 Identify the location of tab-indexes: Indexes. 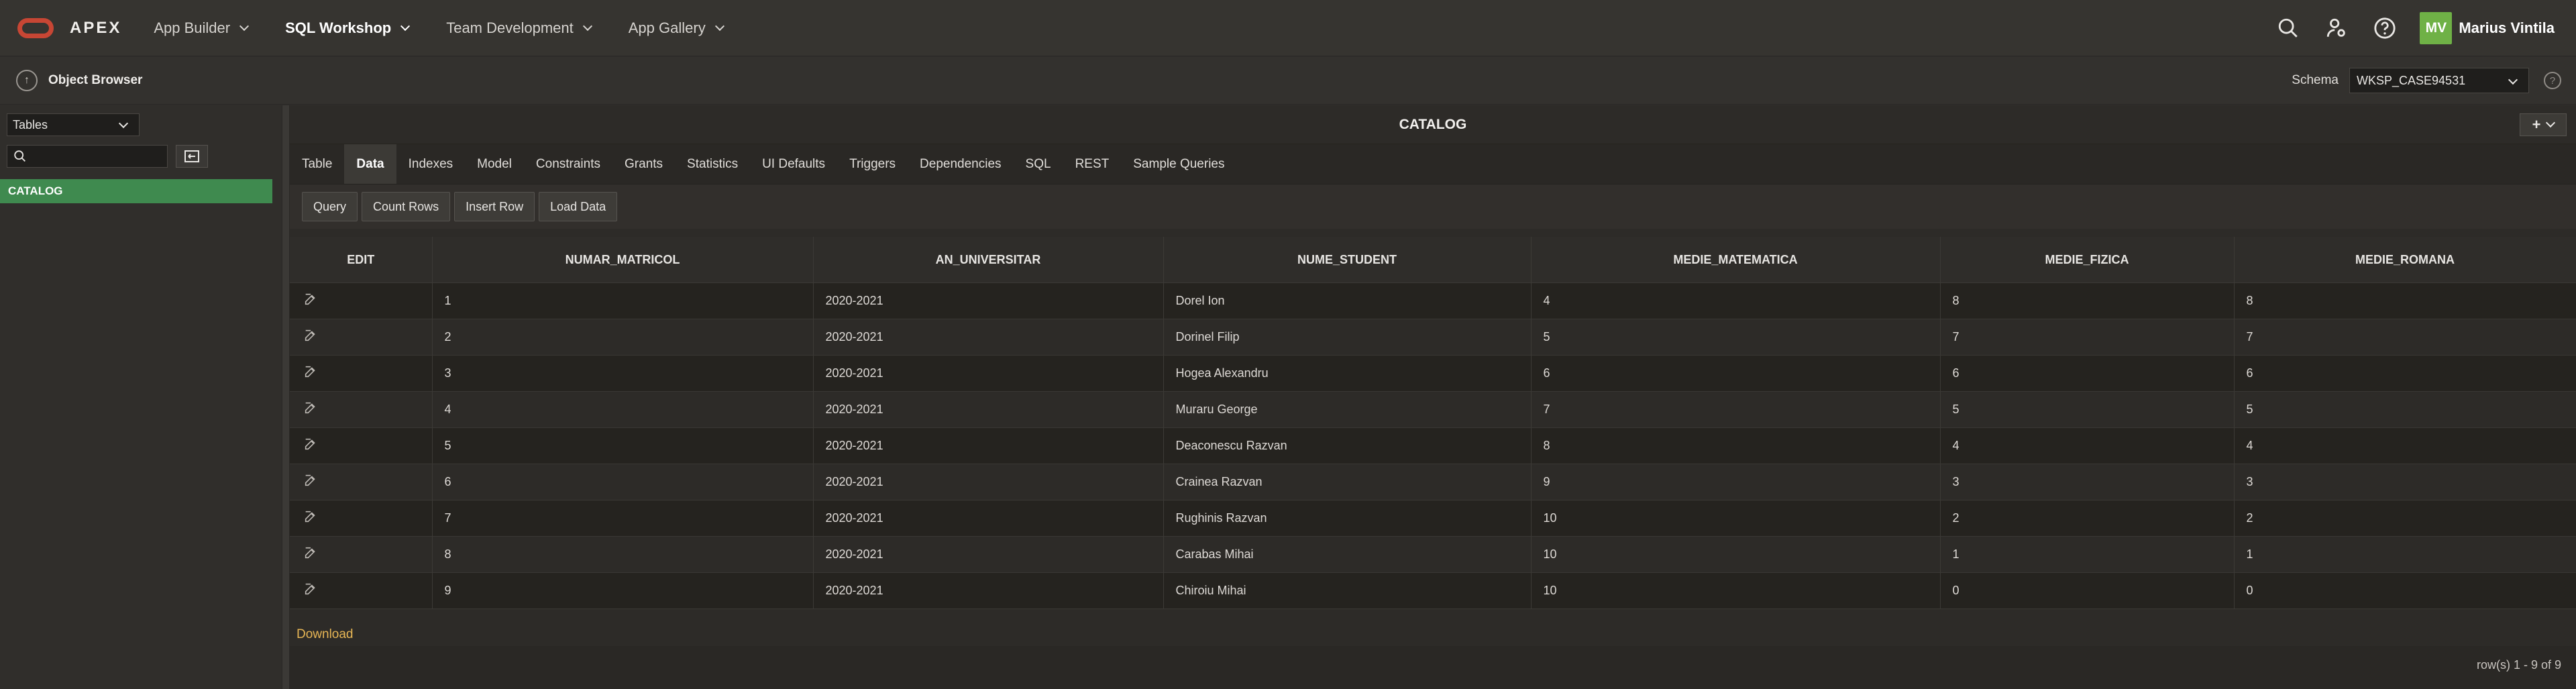
(431, 164).